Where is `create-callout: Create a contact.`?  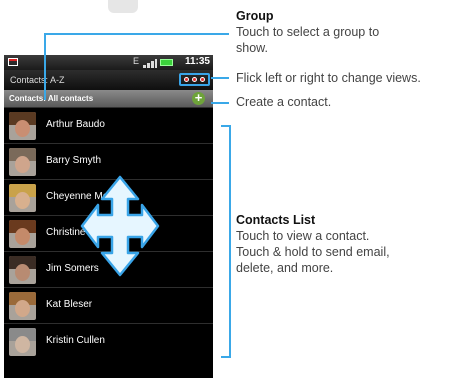
create-callout: Create a contact. is located at coordinates (283, 102).